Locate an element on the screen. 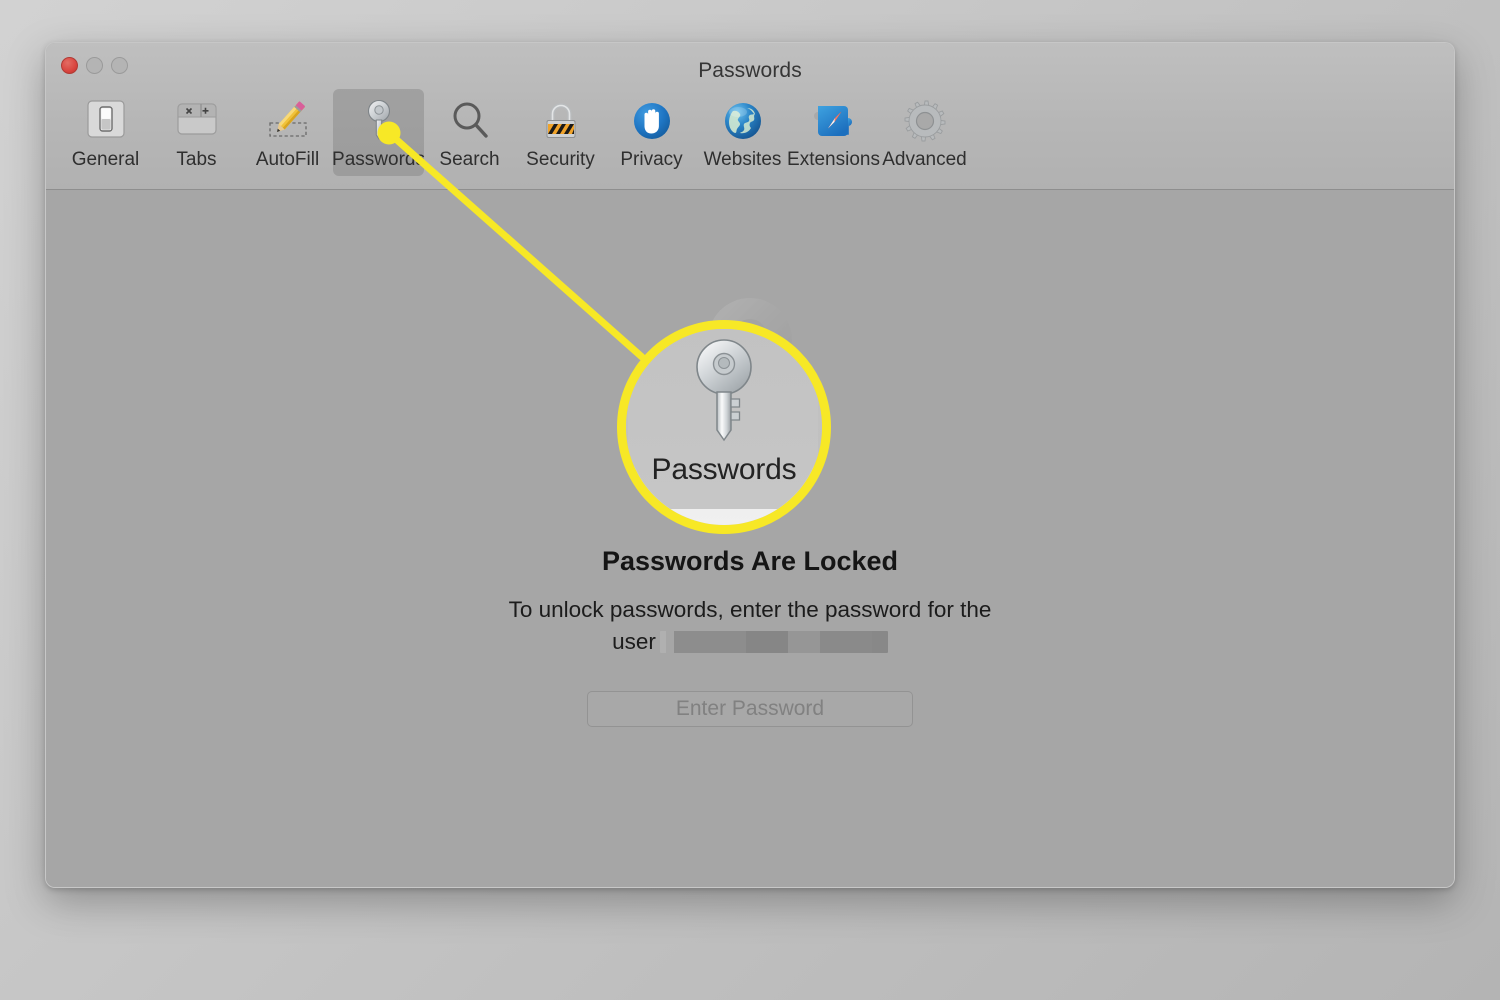  magnifier-icon is located at coordinates (470, 121).